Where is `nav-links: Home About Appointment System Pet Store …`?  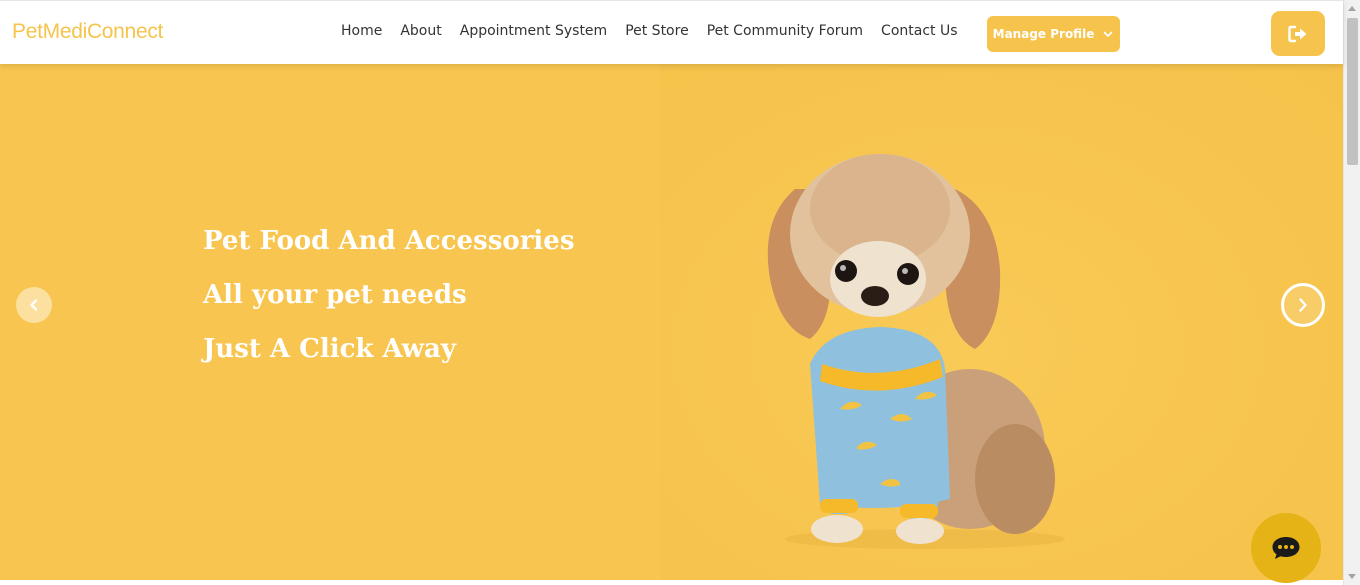 nav-links: Home About Appointment System Pet Store … is located at coordinates (649, 31).